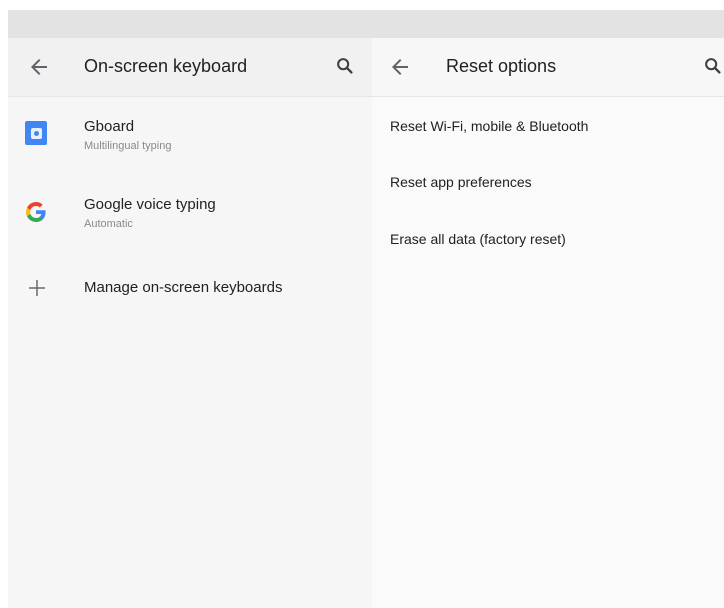 The width and height of the screenshot is (724, 608). Describe the element at coordinates (461, 182) in the screenshot. I see `reset-app-preferences: Reset app preferences` at that location.